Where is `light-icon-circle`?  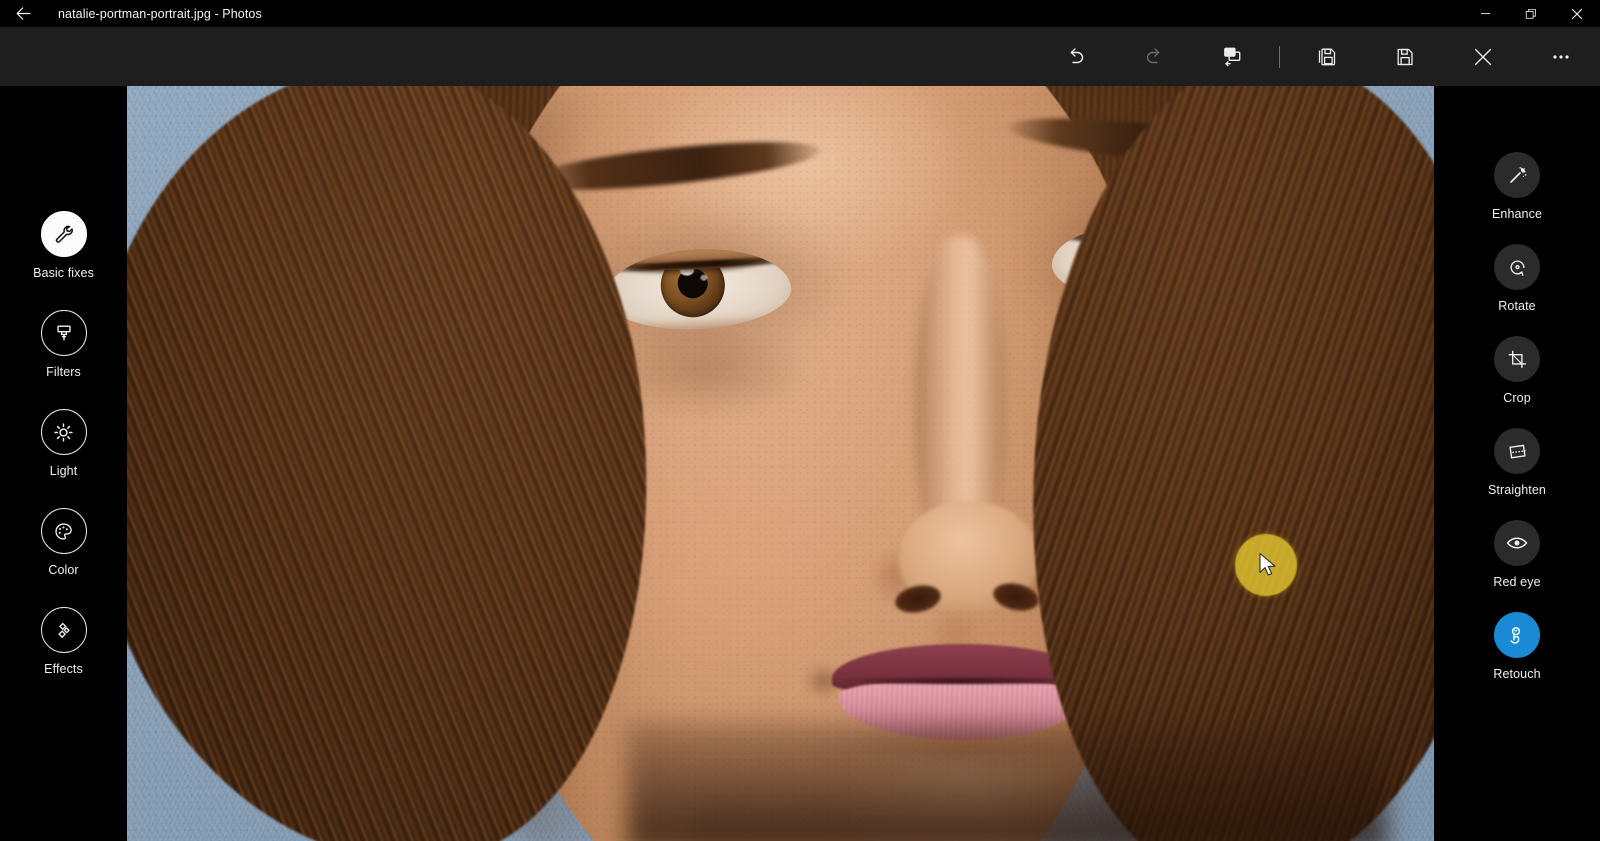 light-icon-circle is located at coordinates (63, 432).